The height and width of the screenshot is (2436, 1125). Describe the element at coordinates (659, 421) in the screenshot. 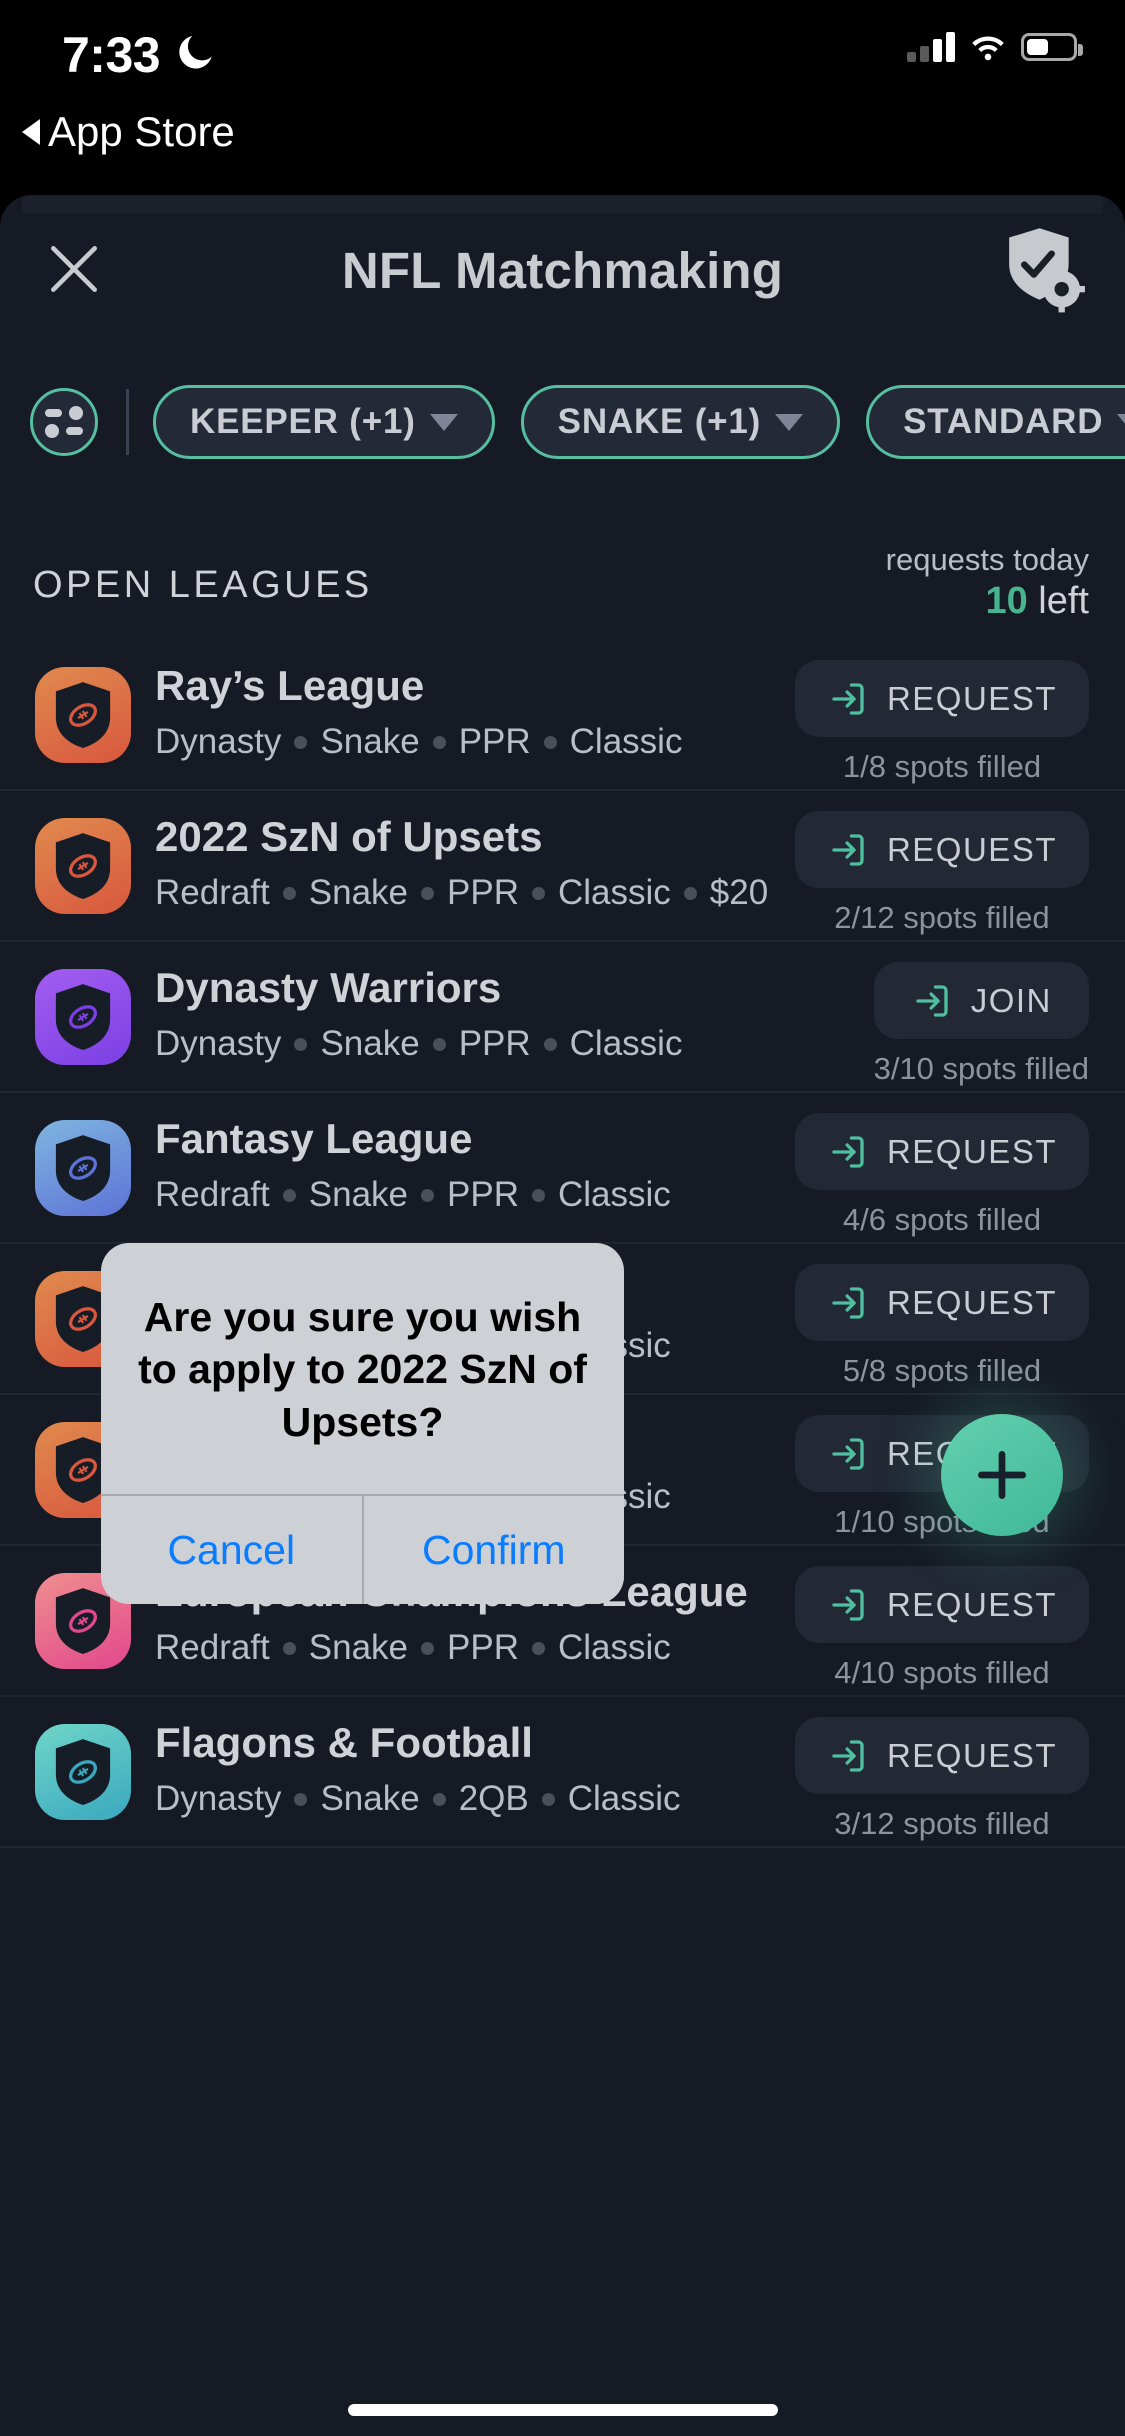

I see `chip-snake-label: SNAKE (+1)` at that location.